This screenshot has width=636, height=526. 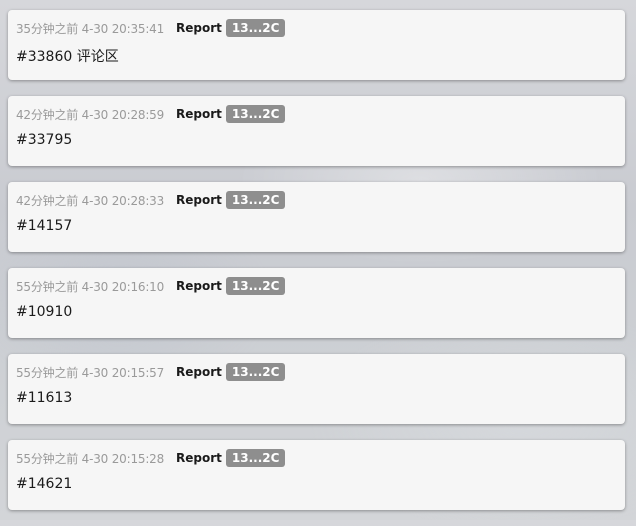 I want to click on post-meta: 55分钟之前 4-30 20:16:10 Report 13...2C, so click(x=151, y=286).